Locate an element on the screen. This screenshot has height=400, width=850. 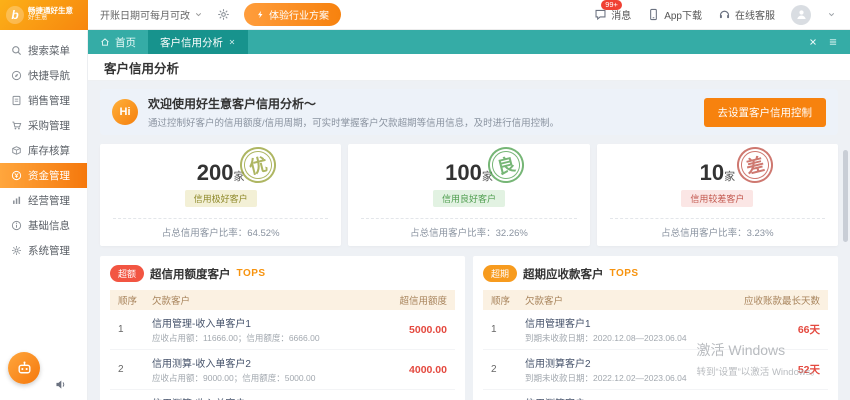
card-count: 200 is located at coordinates (215, 172).